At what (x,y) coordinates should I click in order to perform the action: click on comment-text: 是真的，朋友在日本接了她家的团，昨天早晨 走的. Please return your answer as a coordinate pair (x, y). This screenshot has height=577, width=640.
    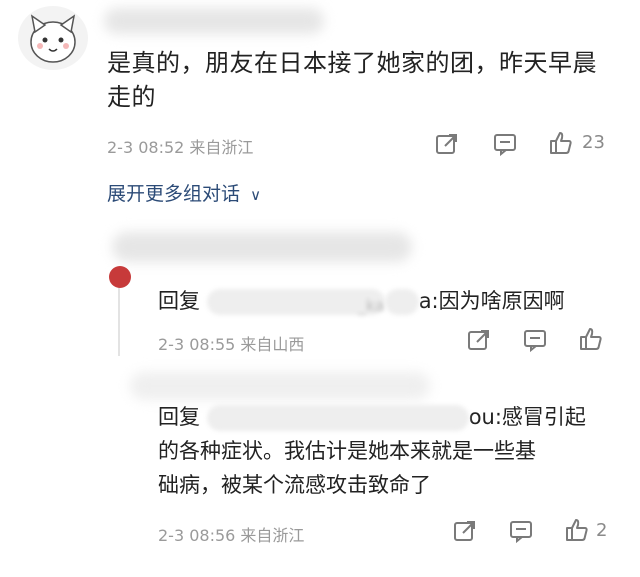
    Looking at the image, I should click on (367, 80).